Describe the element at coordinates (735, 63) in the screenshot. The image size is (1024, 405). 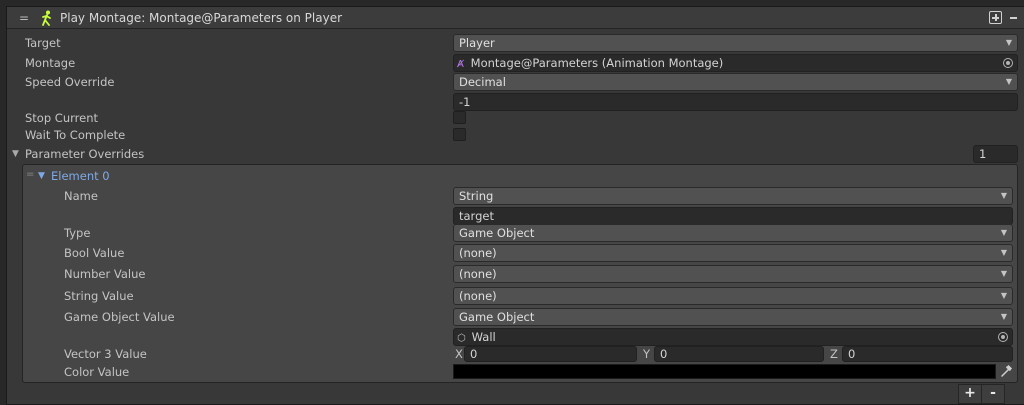
I see `montage-object-field: Ⱥ Montage@Parameters (Animation Montage)` at that location.